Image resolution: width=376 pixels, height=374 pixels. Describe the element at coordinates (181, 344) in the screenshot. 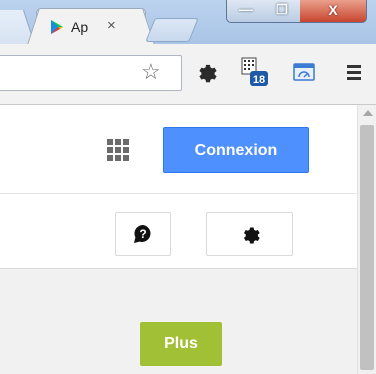

I see `more-button: Plus` at that location.